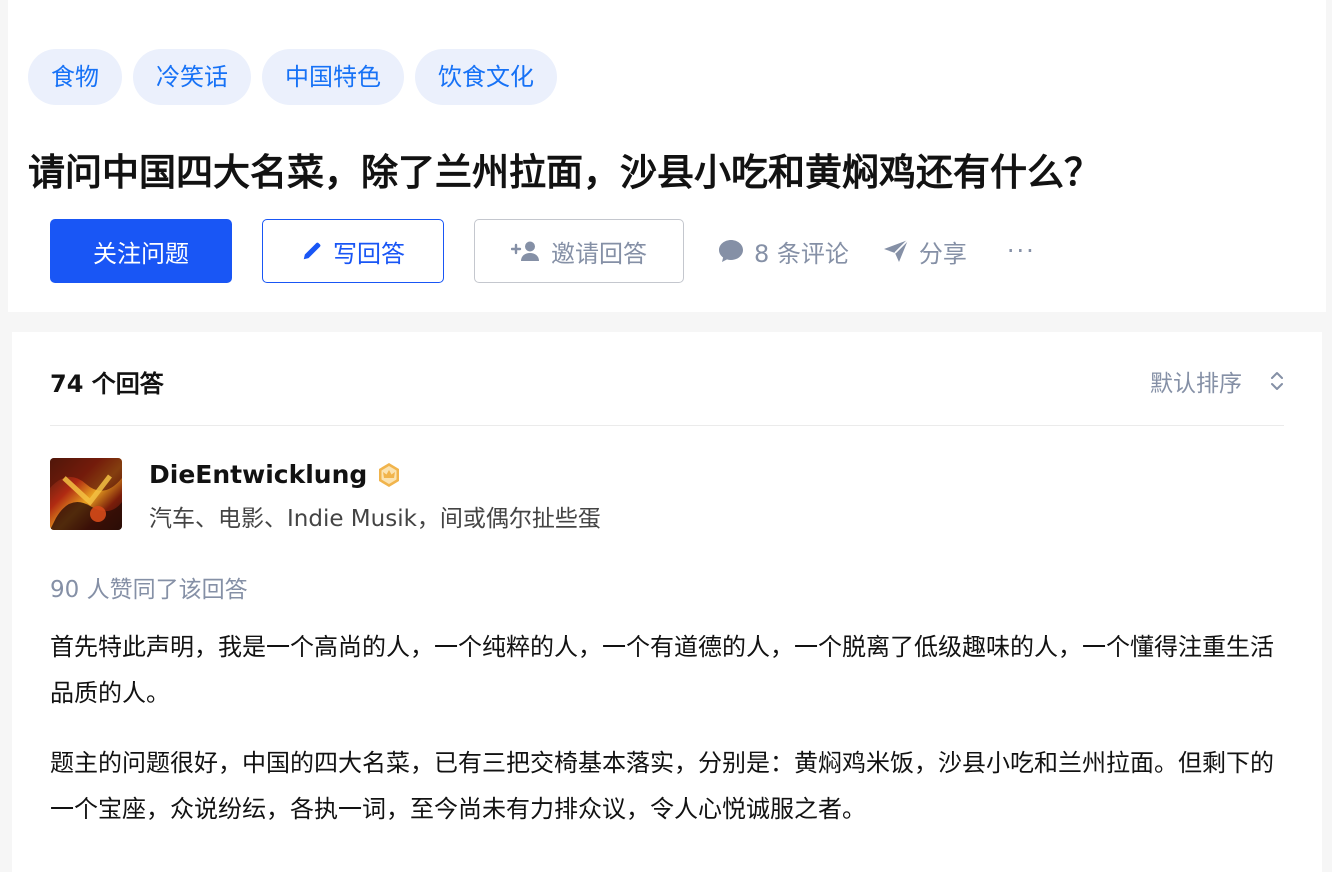 The height and width of the screenshot is (872, 1332). I want to click on vote-count: 90 人赞同了该回答, so click(149, 587).